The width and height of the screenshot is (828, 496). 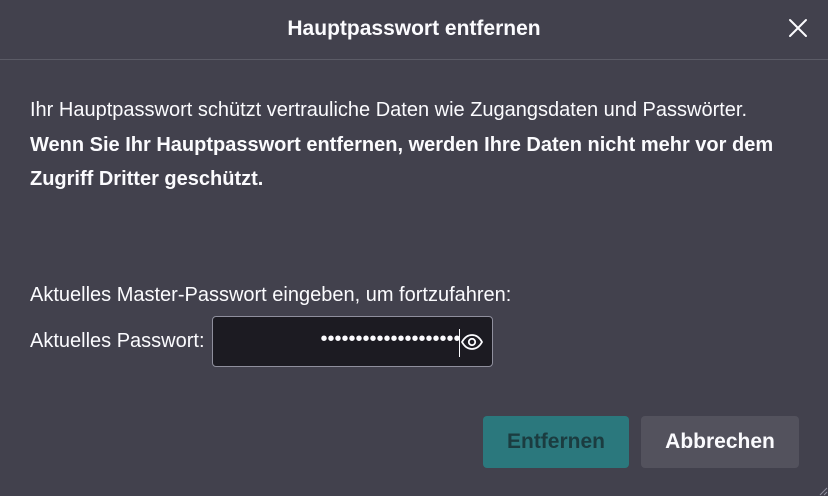 I want to click on eye-icon, so click(x=471, y=341).